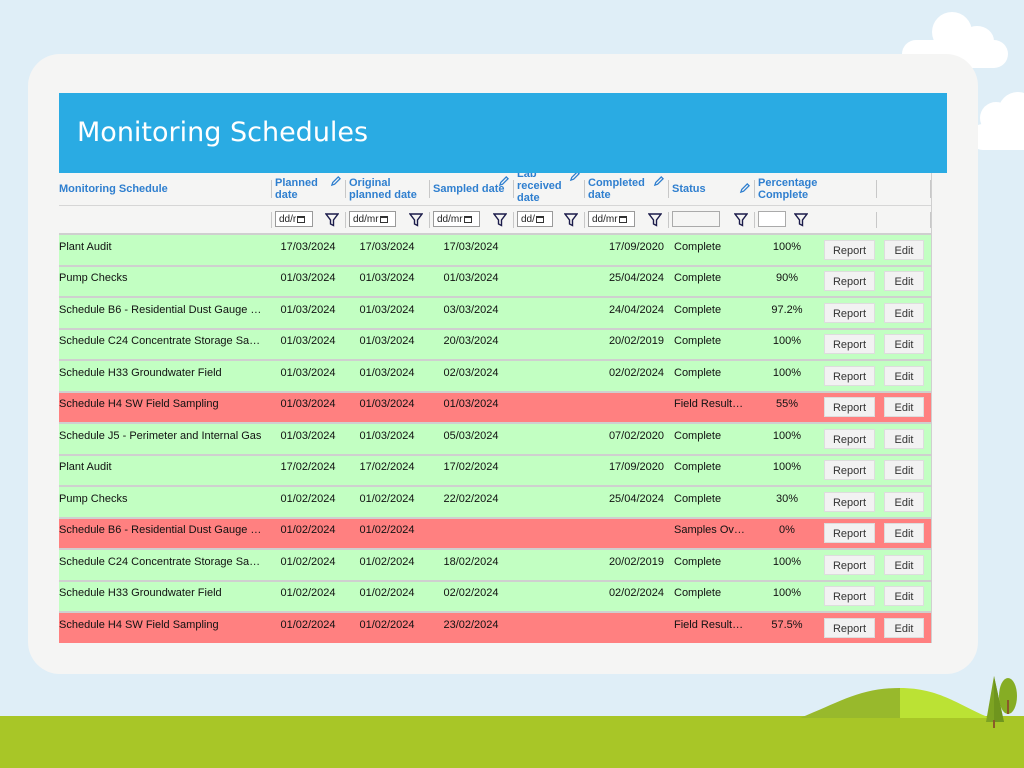 Image resolution: width=1024 pixels, height=768 pixels. What do you see at coordinates (611, 219) in the screenshot?
I see `completed-date-filter-input: dd/mr` at bounding box center [611, 219].